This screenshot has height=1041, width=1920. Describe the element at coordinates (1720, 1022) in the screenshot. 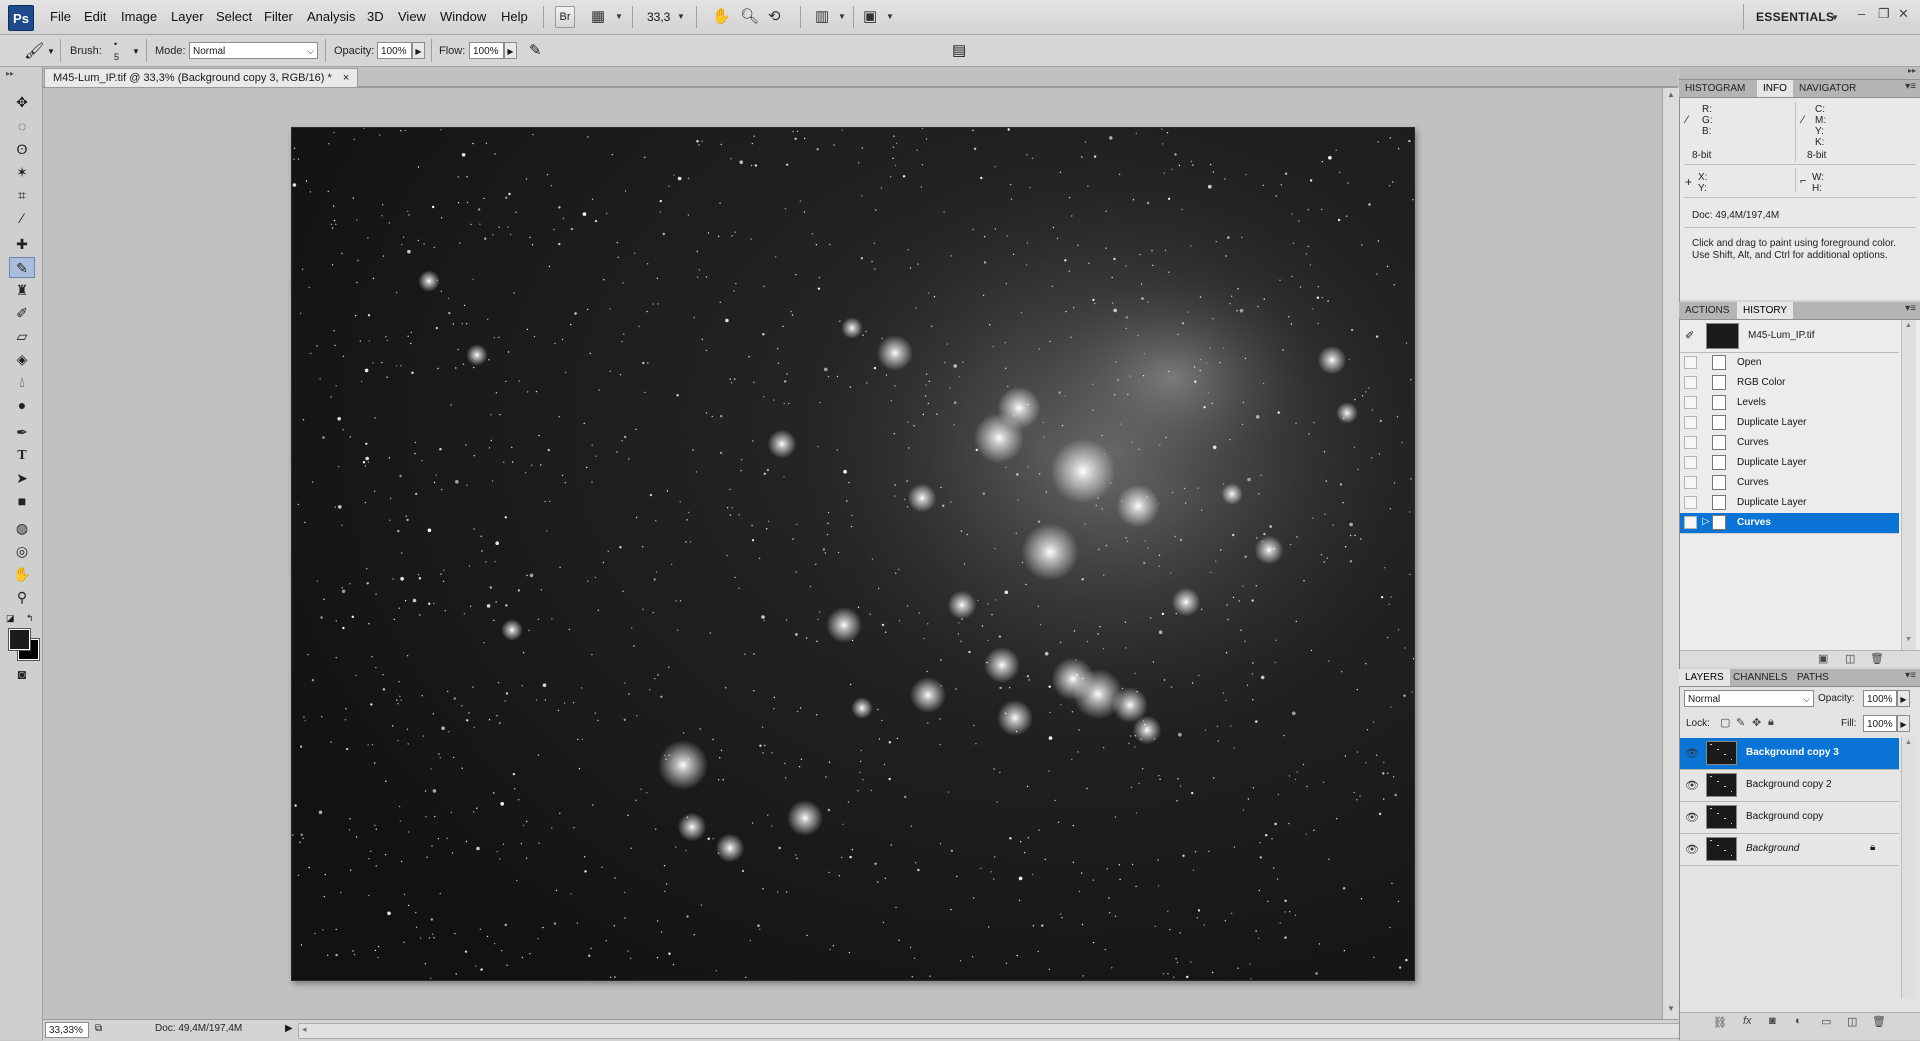

I see `link-layers-icon: ⛓︎` at that location.